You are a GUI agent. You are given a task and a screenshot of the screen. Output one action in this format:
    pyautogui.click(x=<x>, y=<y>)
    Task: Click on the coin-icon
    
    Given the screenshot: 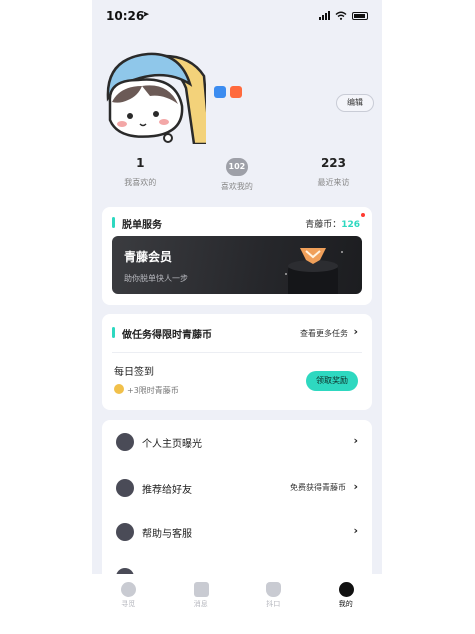 What is the action you would take?
    pyautogui.click(x=119, y=389)
    